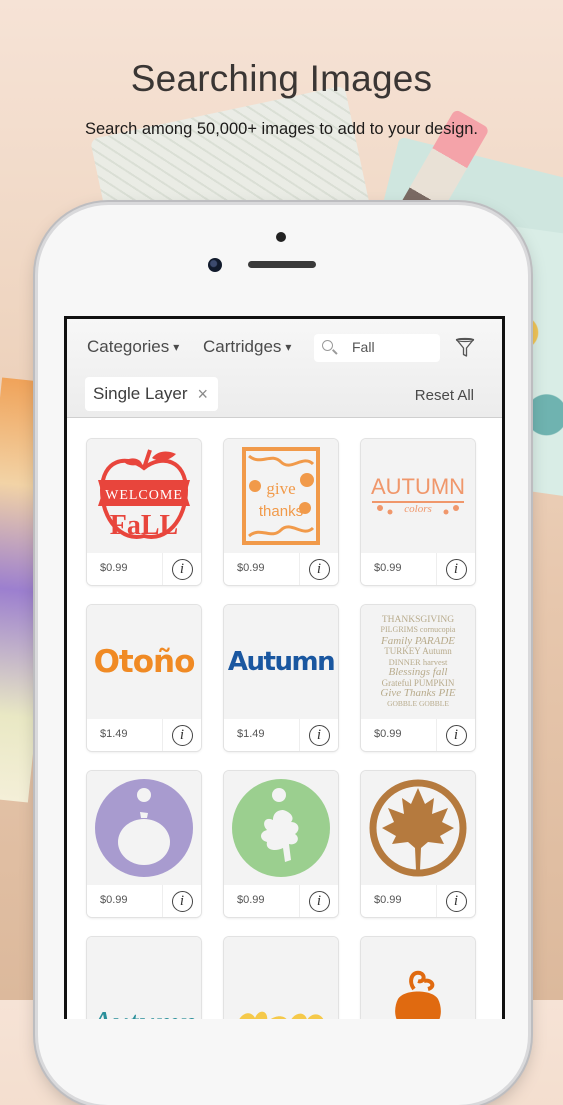 This screenshot has height=1105, width=563. I want to click on image-card: Otoño $1.49 i, so click(144, 678).